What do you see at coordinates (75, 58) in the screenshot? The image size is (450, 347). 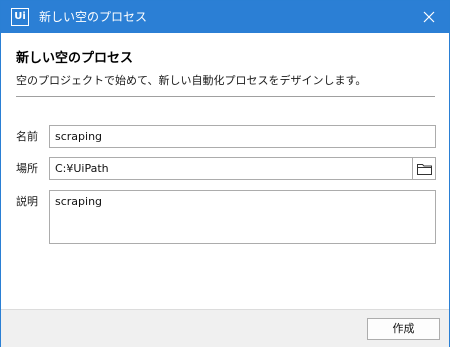 I see `dialog-heading: 新しい空のプロセス` at bounding box center [75, 58].